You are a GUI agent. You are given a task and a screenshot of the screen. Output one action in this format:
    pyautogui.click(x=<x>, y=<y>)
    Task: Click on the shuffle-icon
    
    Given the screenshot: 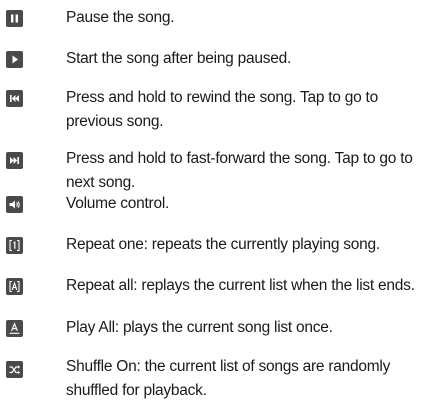 What is the action you would take?
    pyautogui.click(x=14, y=369)
    